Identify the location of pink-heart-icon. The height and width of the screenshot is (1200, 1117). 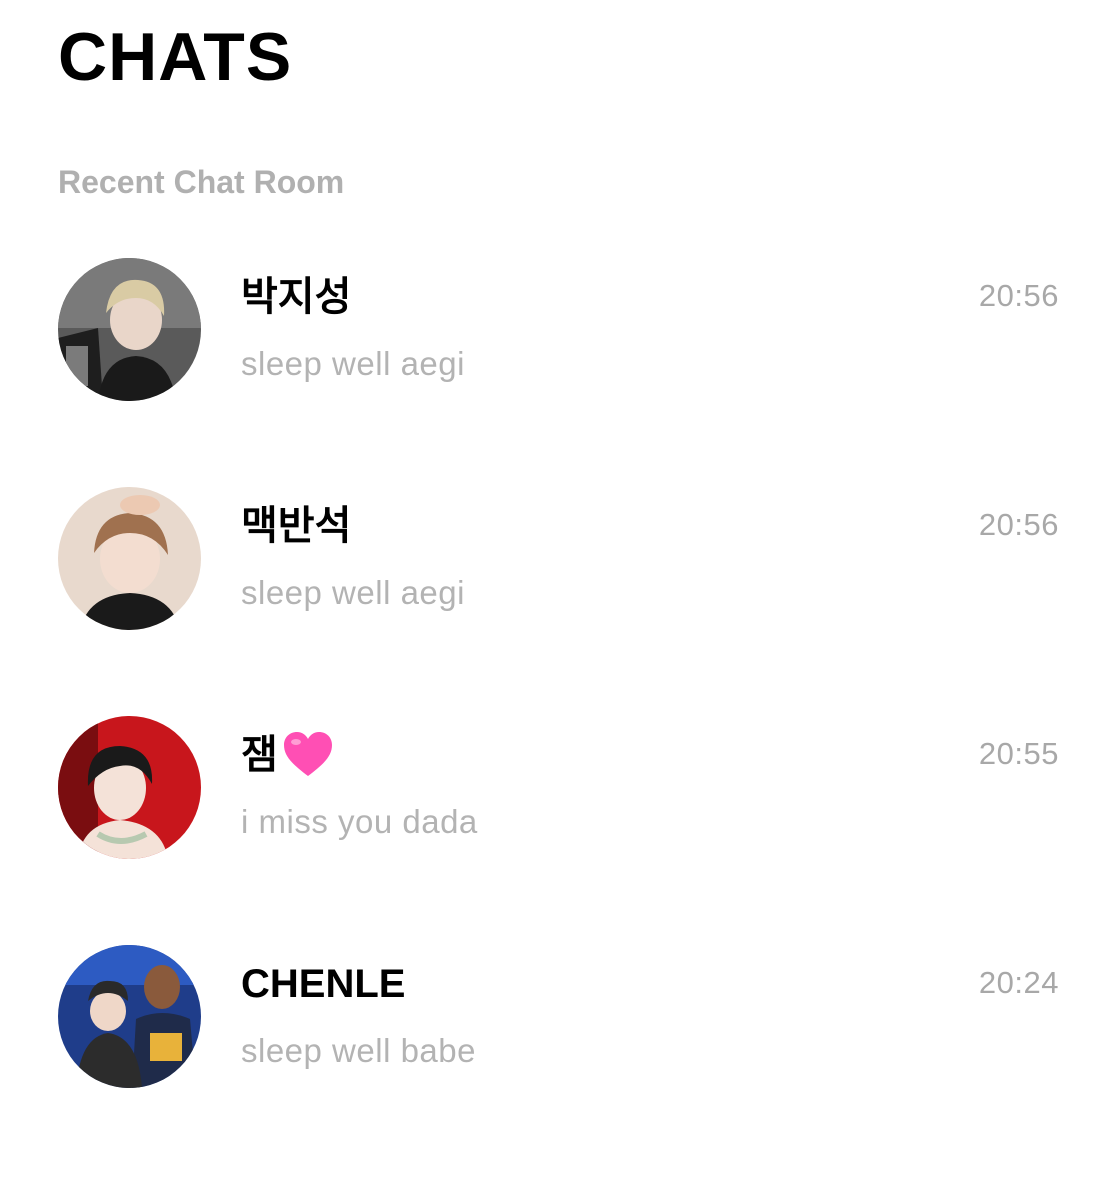
(308, 754).